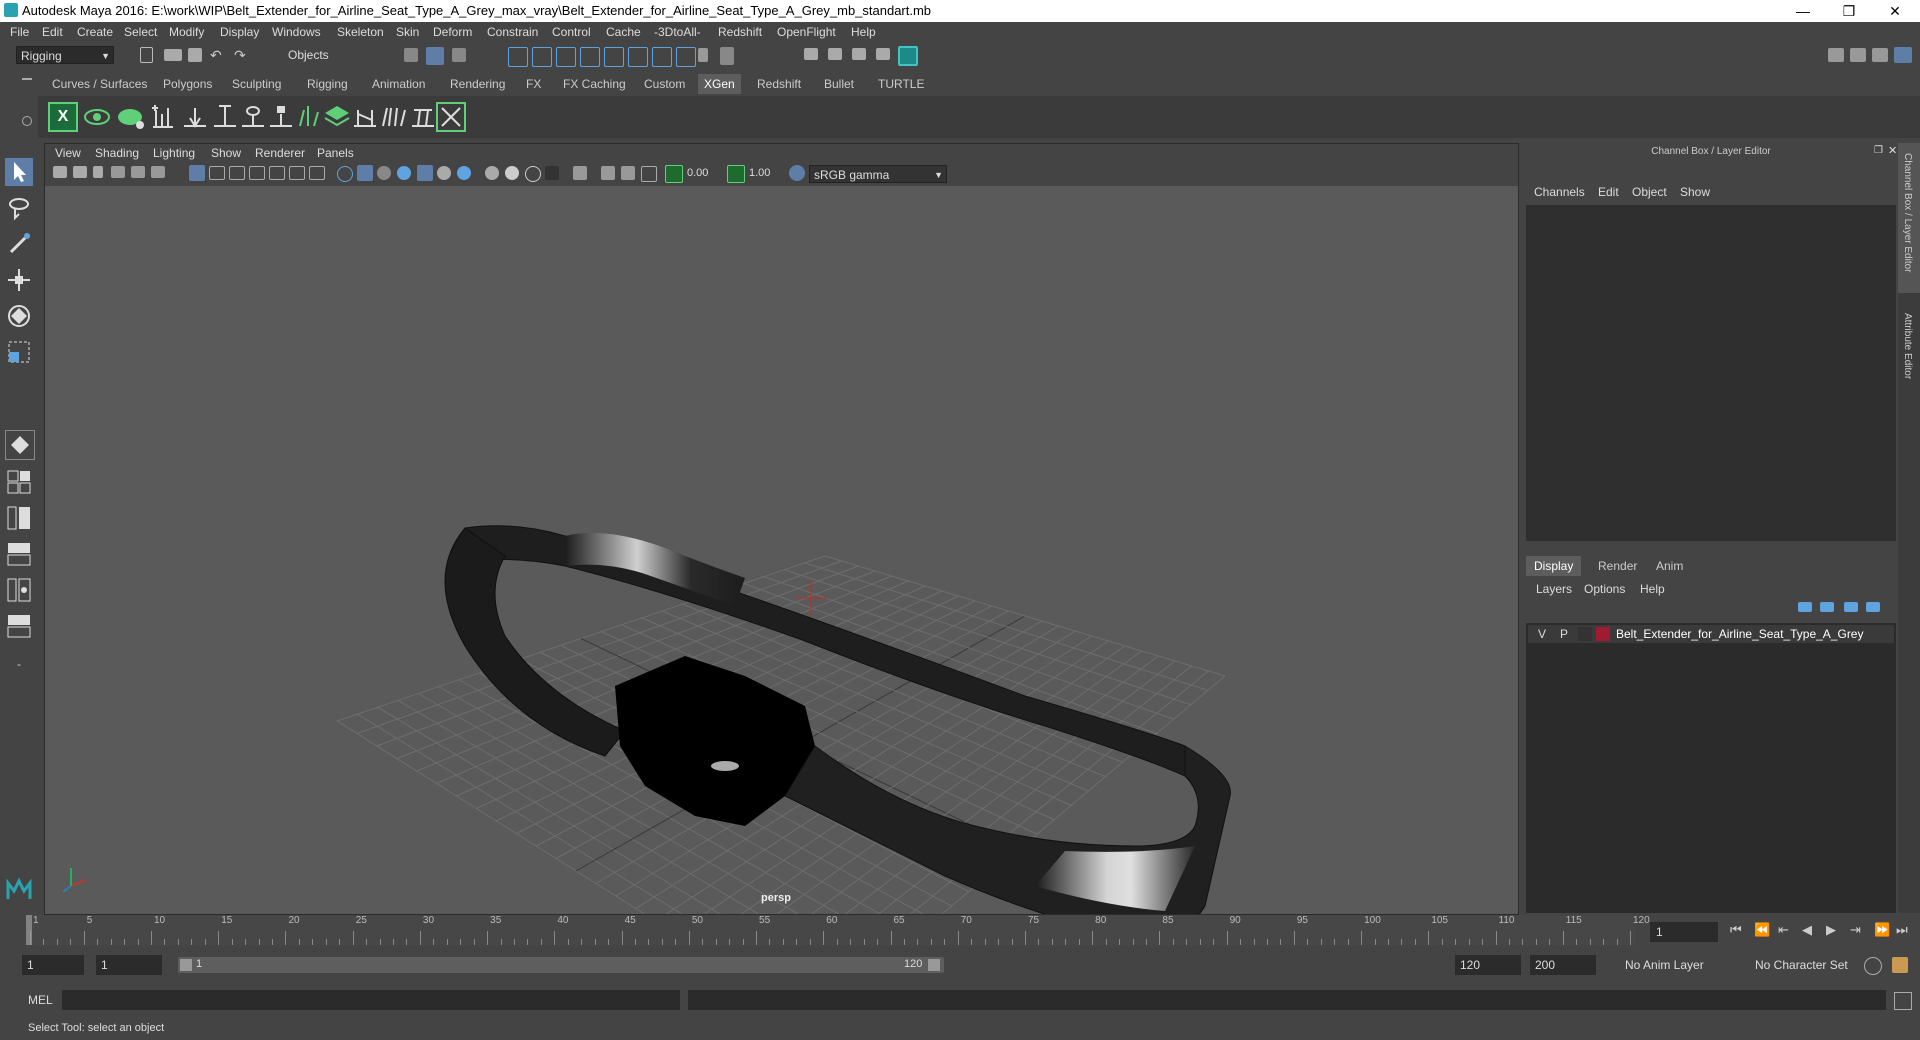 The height and width of the screenshot is (1040, 1920). What do you see at coordinates (19, 32) in the screenshot?
I see `menu-file: File` at bounding box center [19, 32].